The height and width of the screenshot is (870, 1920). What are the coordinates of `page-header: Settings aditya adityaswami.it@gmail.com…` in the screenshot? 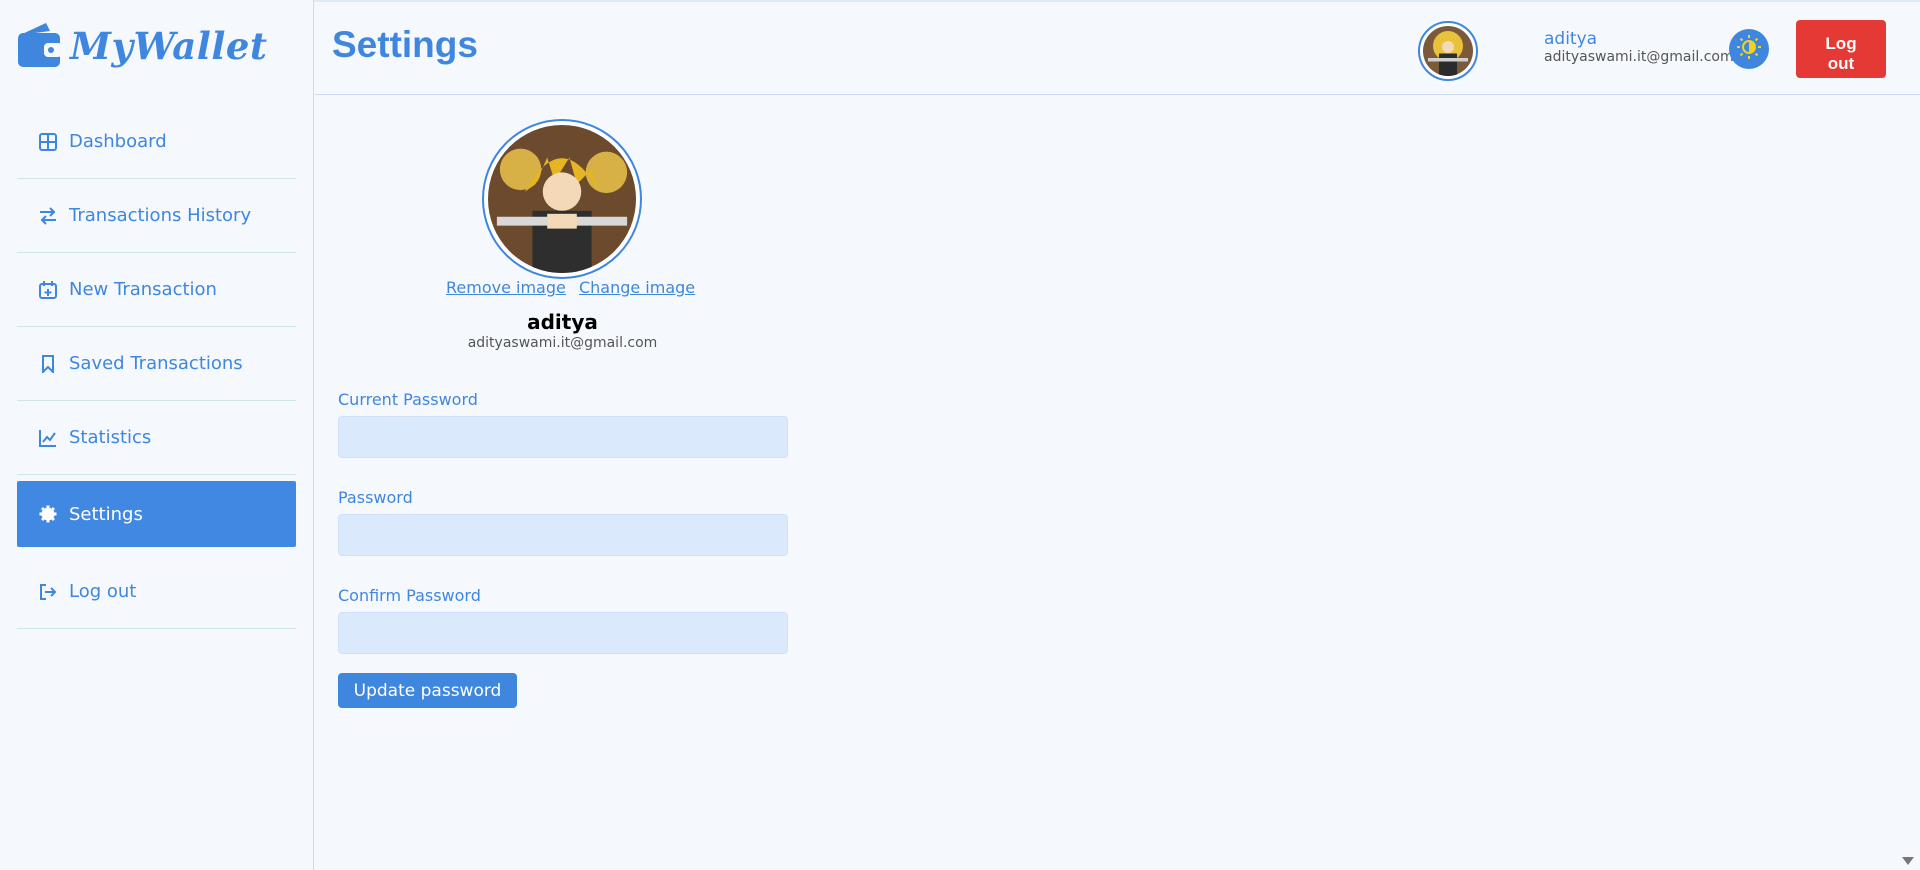 It's located at (1117, 48).